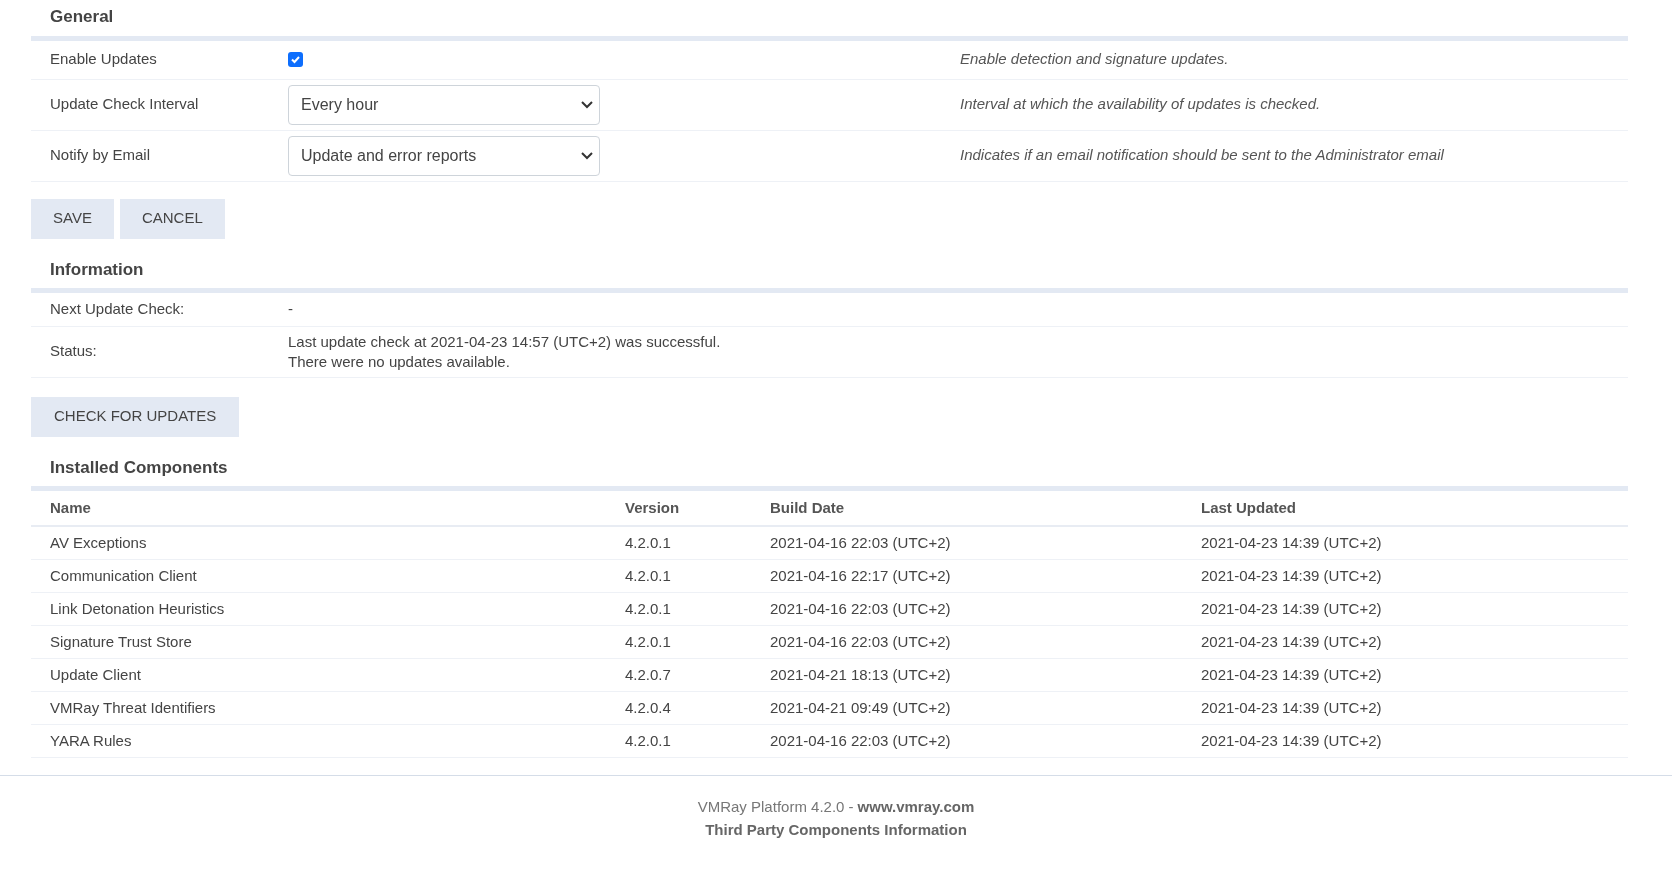 This screenshot has height=869, width=1672. What do you see at coordinates (101, 155) in the screenshot?
I see `setting-label: Notify by Email` at bounding box center [101, 155].